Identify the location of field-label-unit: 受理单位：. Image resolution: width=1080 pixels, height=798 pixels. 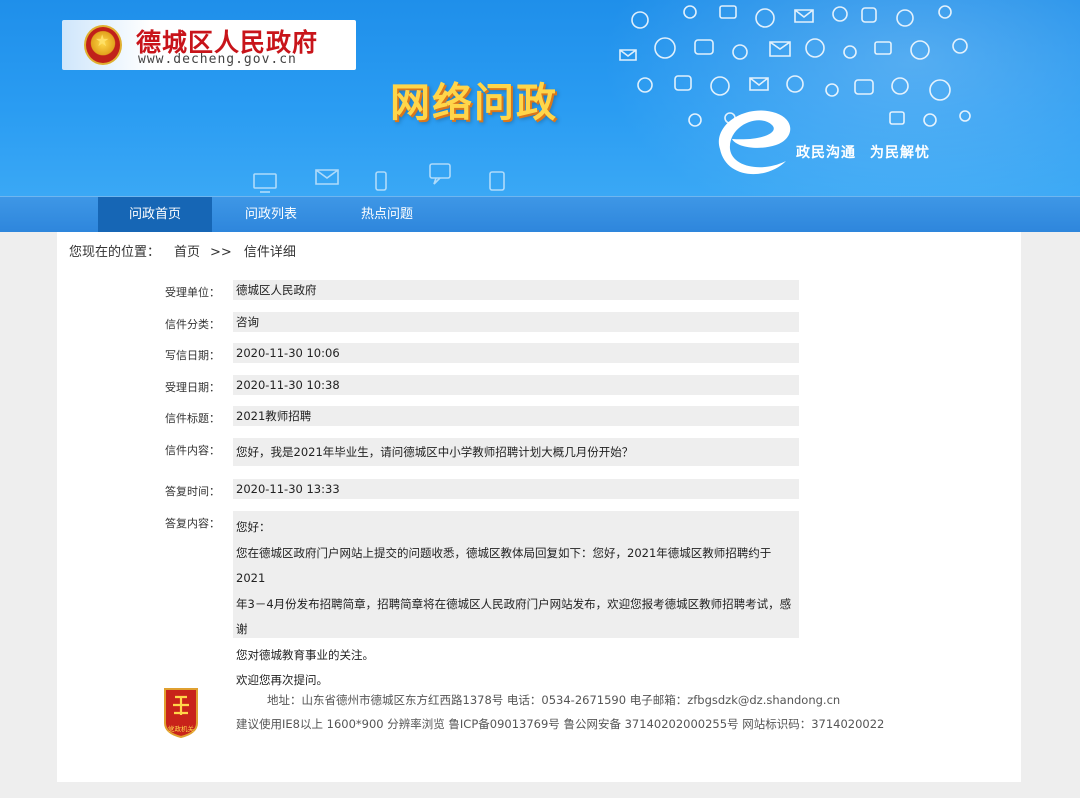
(192, 292).